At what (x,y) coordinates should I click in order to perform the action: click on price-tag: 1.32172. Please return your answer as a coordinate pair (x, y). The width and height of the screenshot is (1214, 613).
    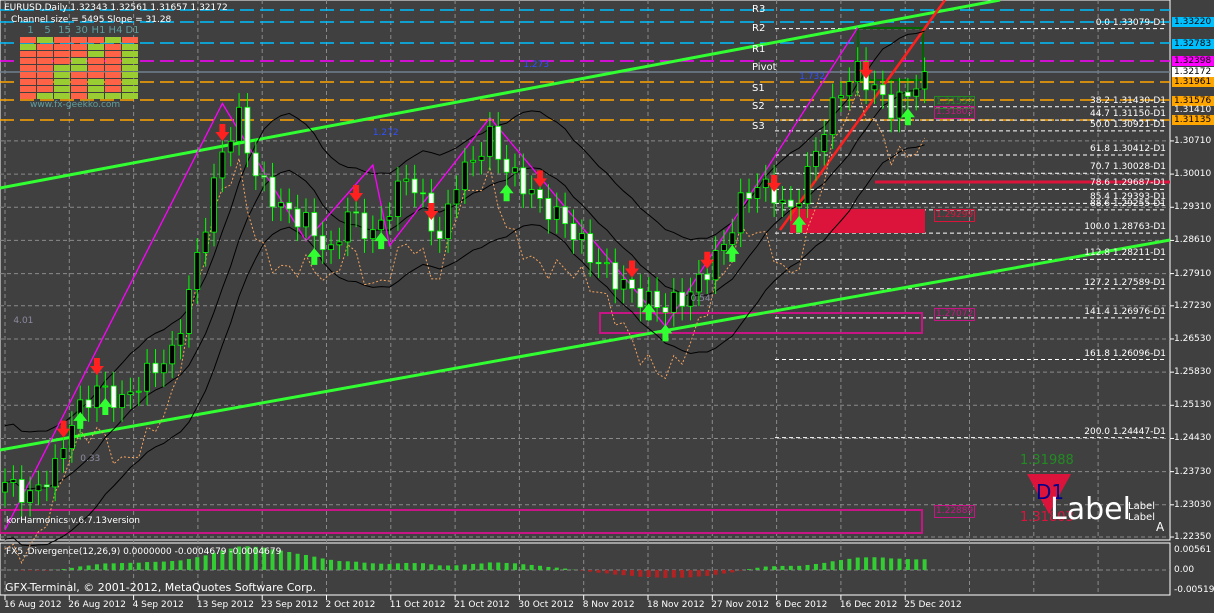
    Looking at the image, I should click on (1193, 72).